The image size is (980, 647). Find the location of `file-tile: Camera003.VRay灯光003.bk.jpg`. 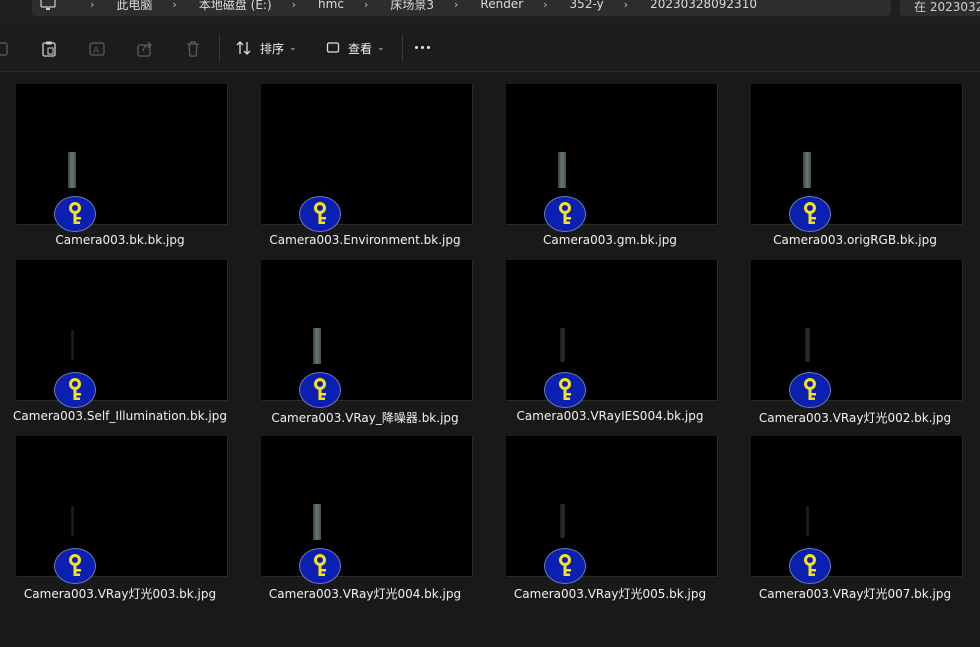

file-tile: Camera003.VRay灯光003.bk.jpg is located at coordinates (120, 512).